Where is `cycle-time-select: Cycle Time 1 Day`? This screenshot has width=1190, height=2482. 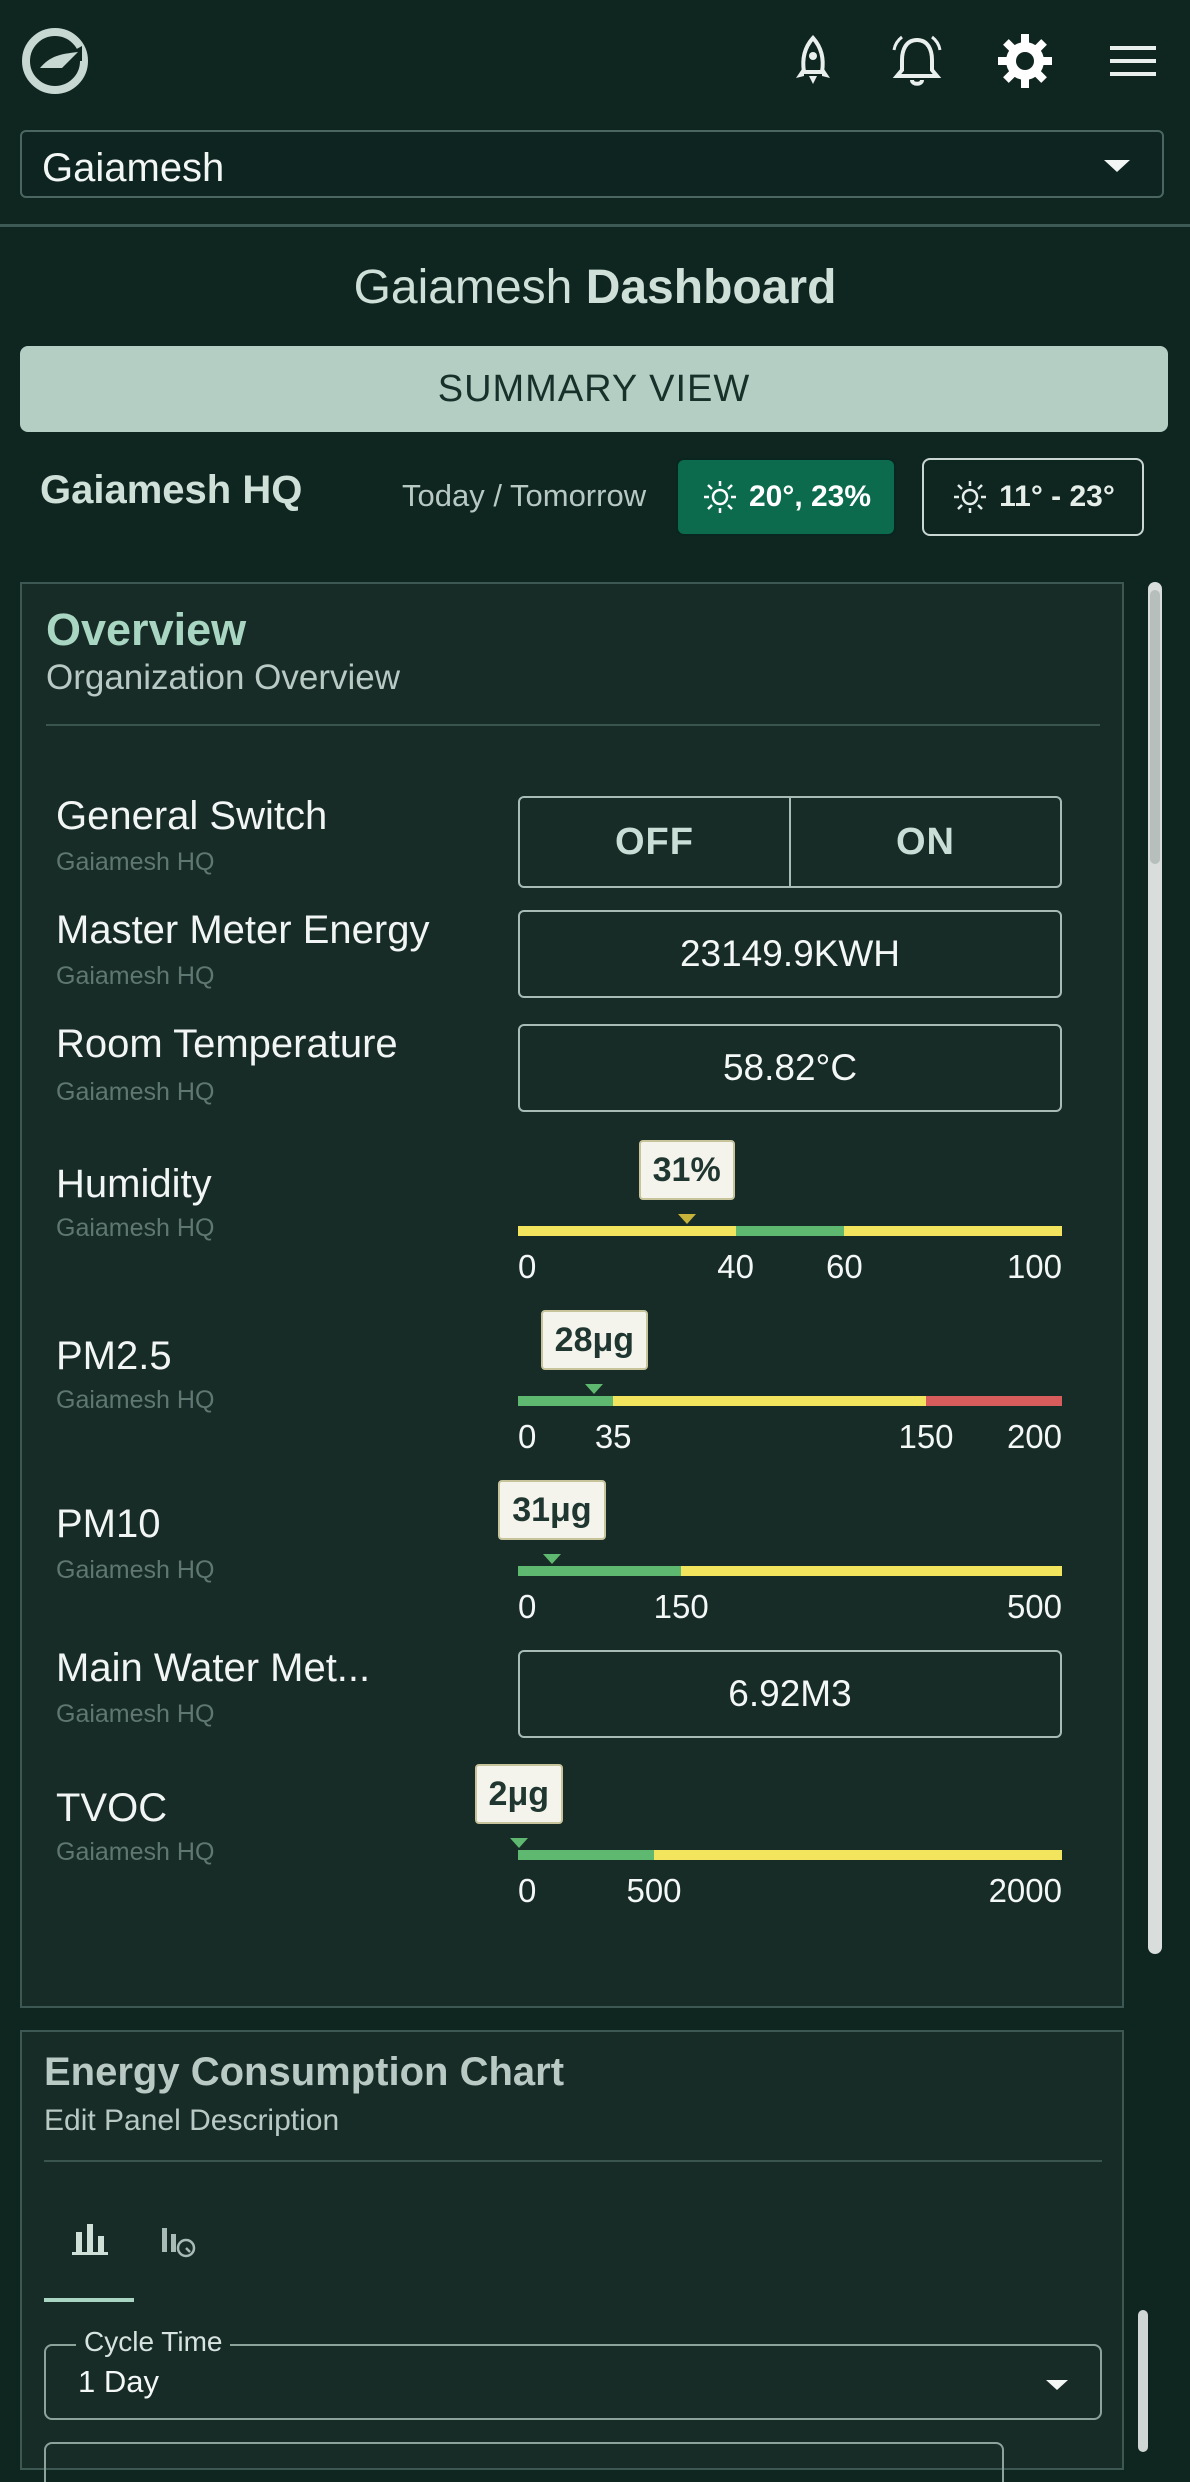
cycle-time-select: Cycle Time 1 Day is located at coordinates (573, 2373).